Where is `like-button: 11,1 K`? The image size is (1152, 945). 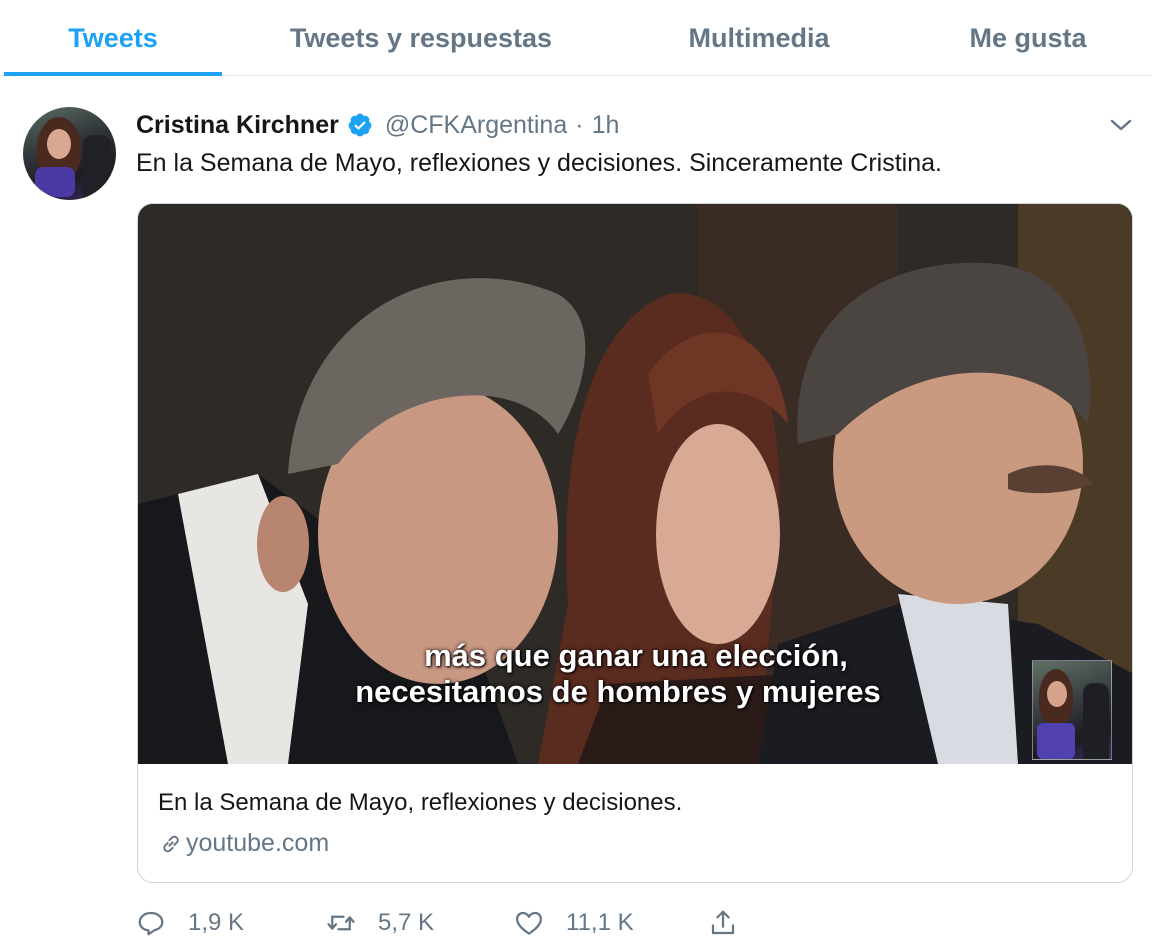
like-button: 11,1 K is located at coordinates (574, 923).